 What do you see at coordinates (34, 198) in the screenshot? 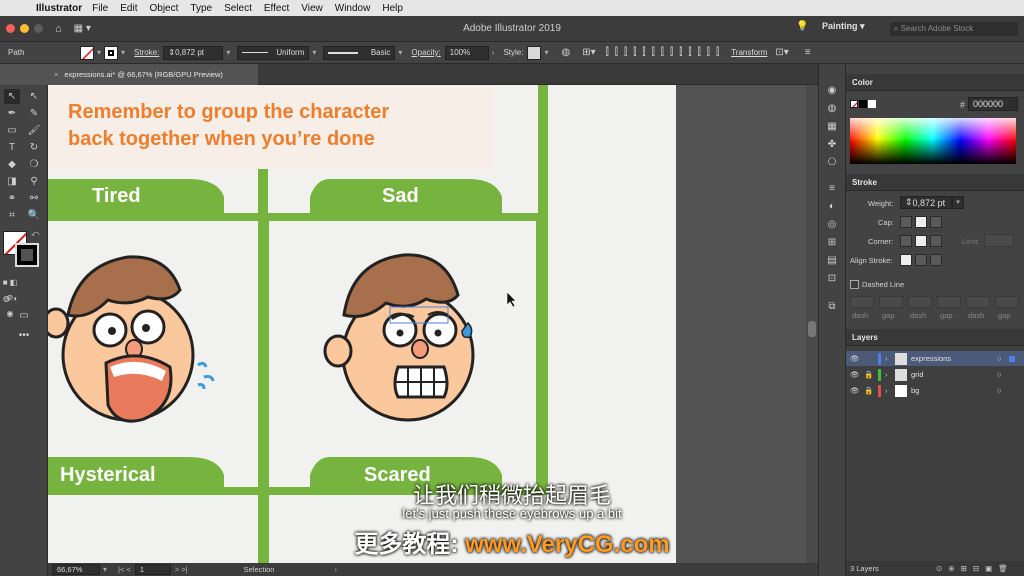
I see `blend-tool-icon: ⚯` at bounding box center [34, 198].